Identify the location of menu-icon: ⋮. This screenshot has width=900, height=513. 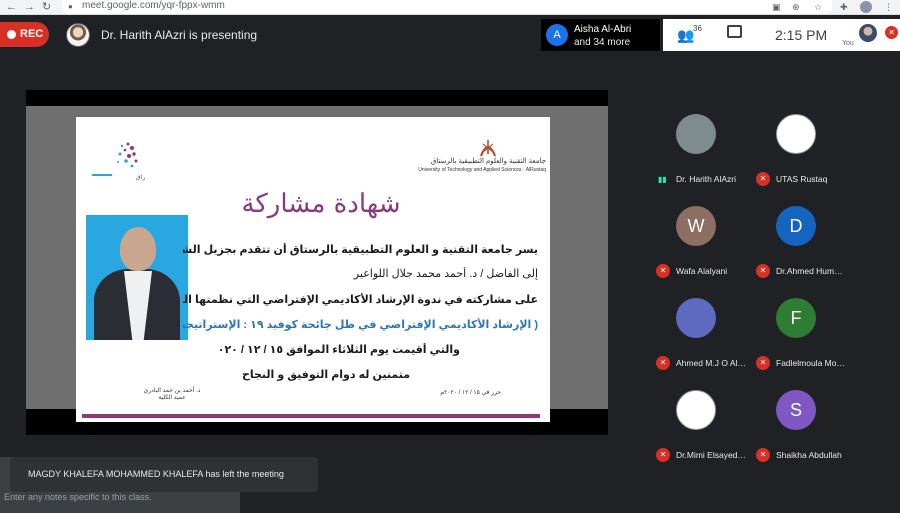
(888, 7).